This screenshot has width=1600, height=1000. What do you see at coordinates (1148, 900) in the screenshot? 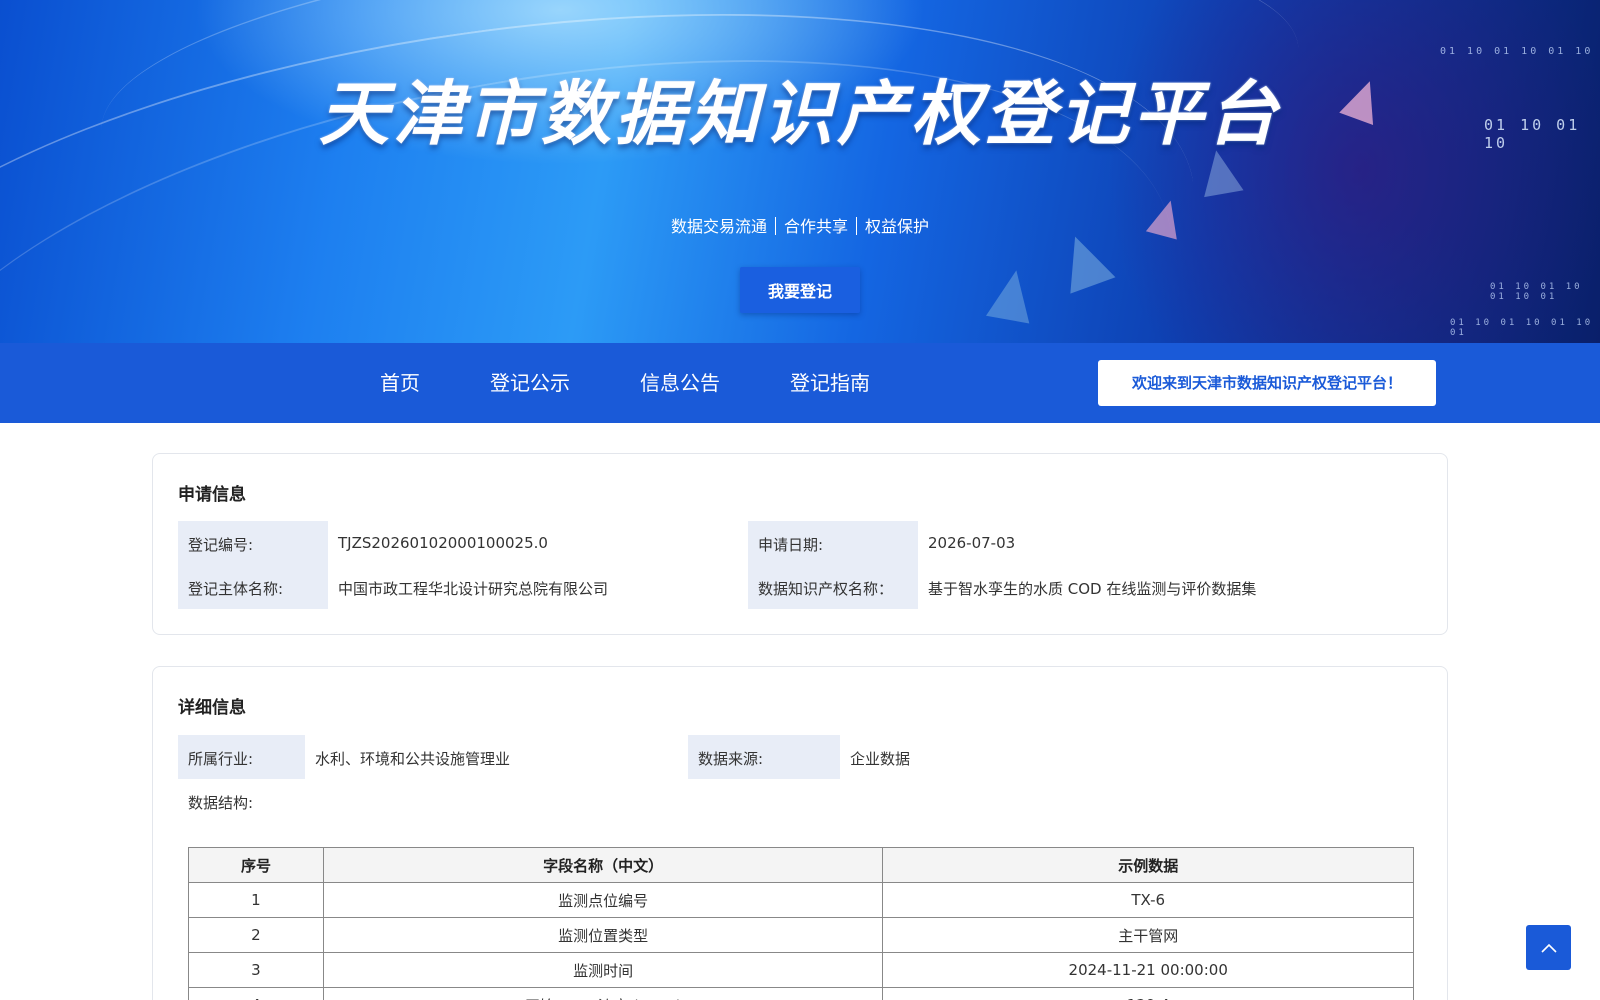
I see `table-cell: TX-6` at bounding box center [1148, 900].